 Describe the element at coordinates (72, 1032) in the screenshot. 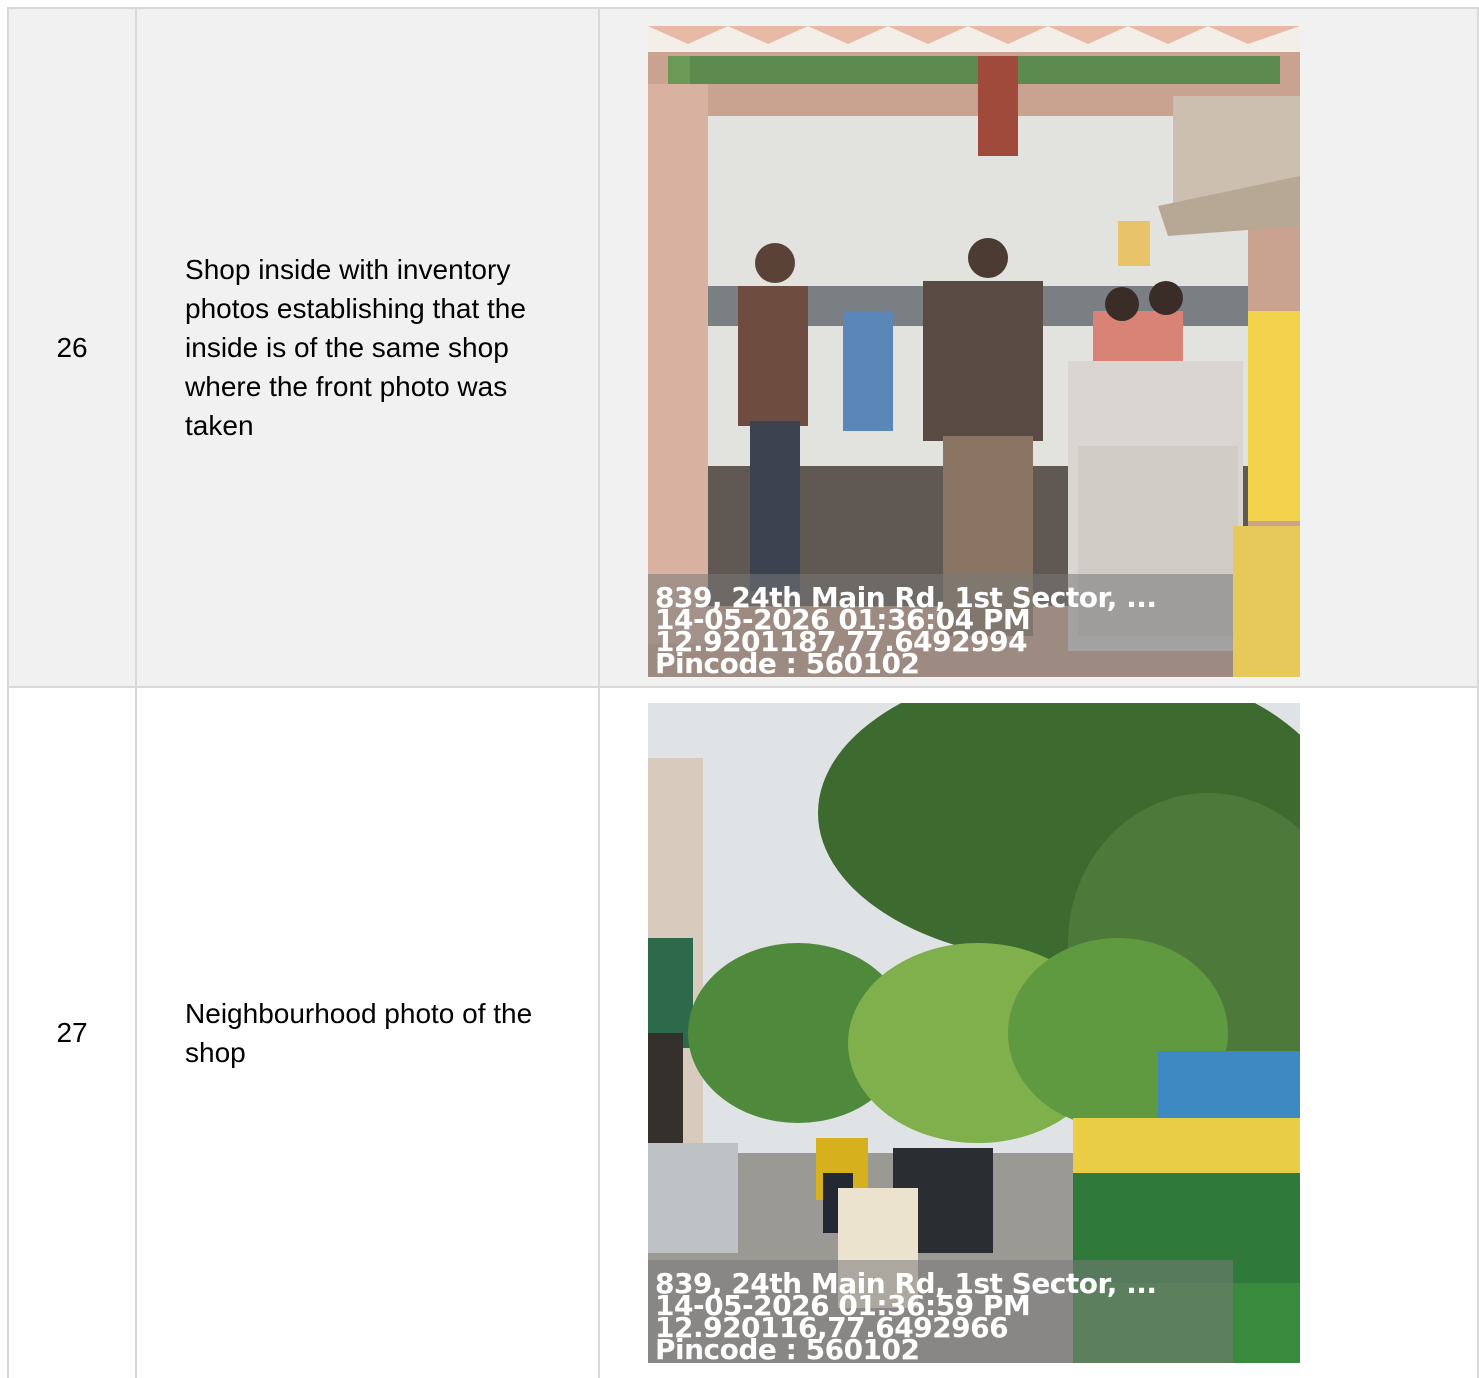

I see `row-number: 27` at that location.